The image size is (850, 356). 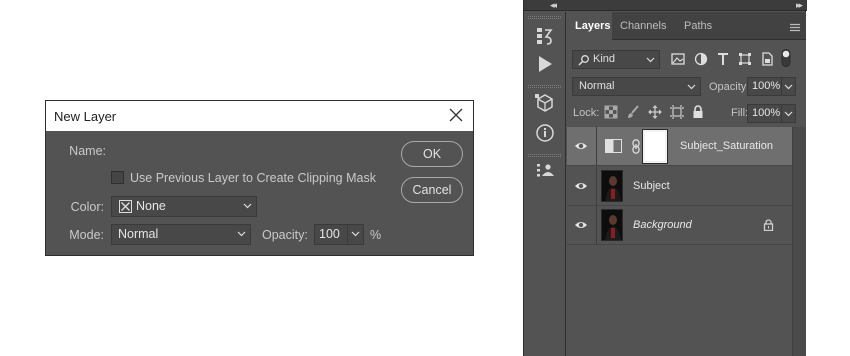 I want to click on blend-mode-select: Normal, so click(x=636, y=86).